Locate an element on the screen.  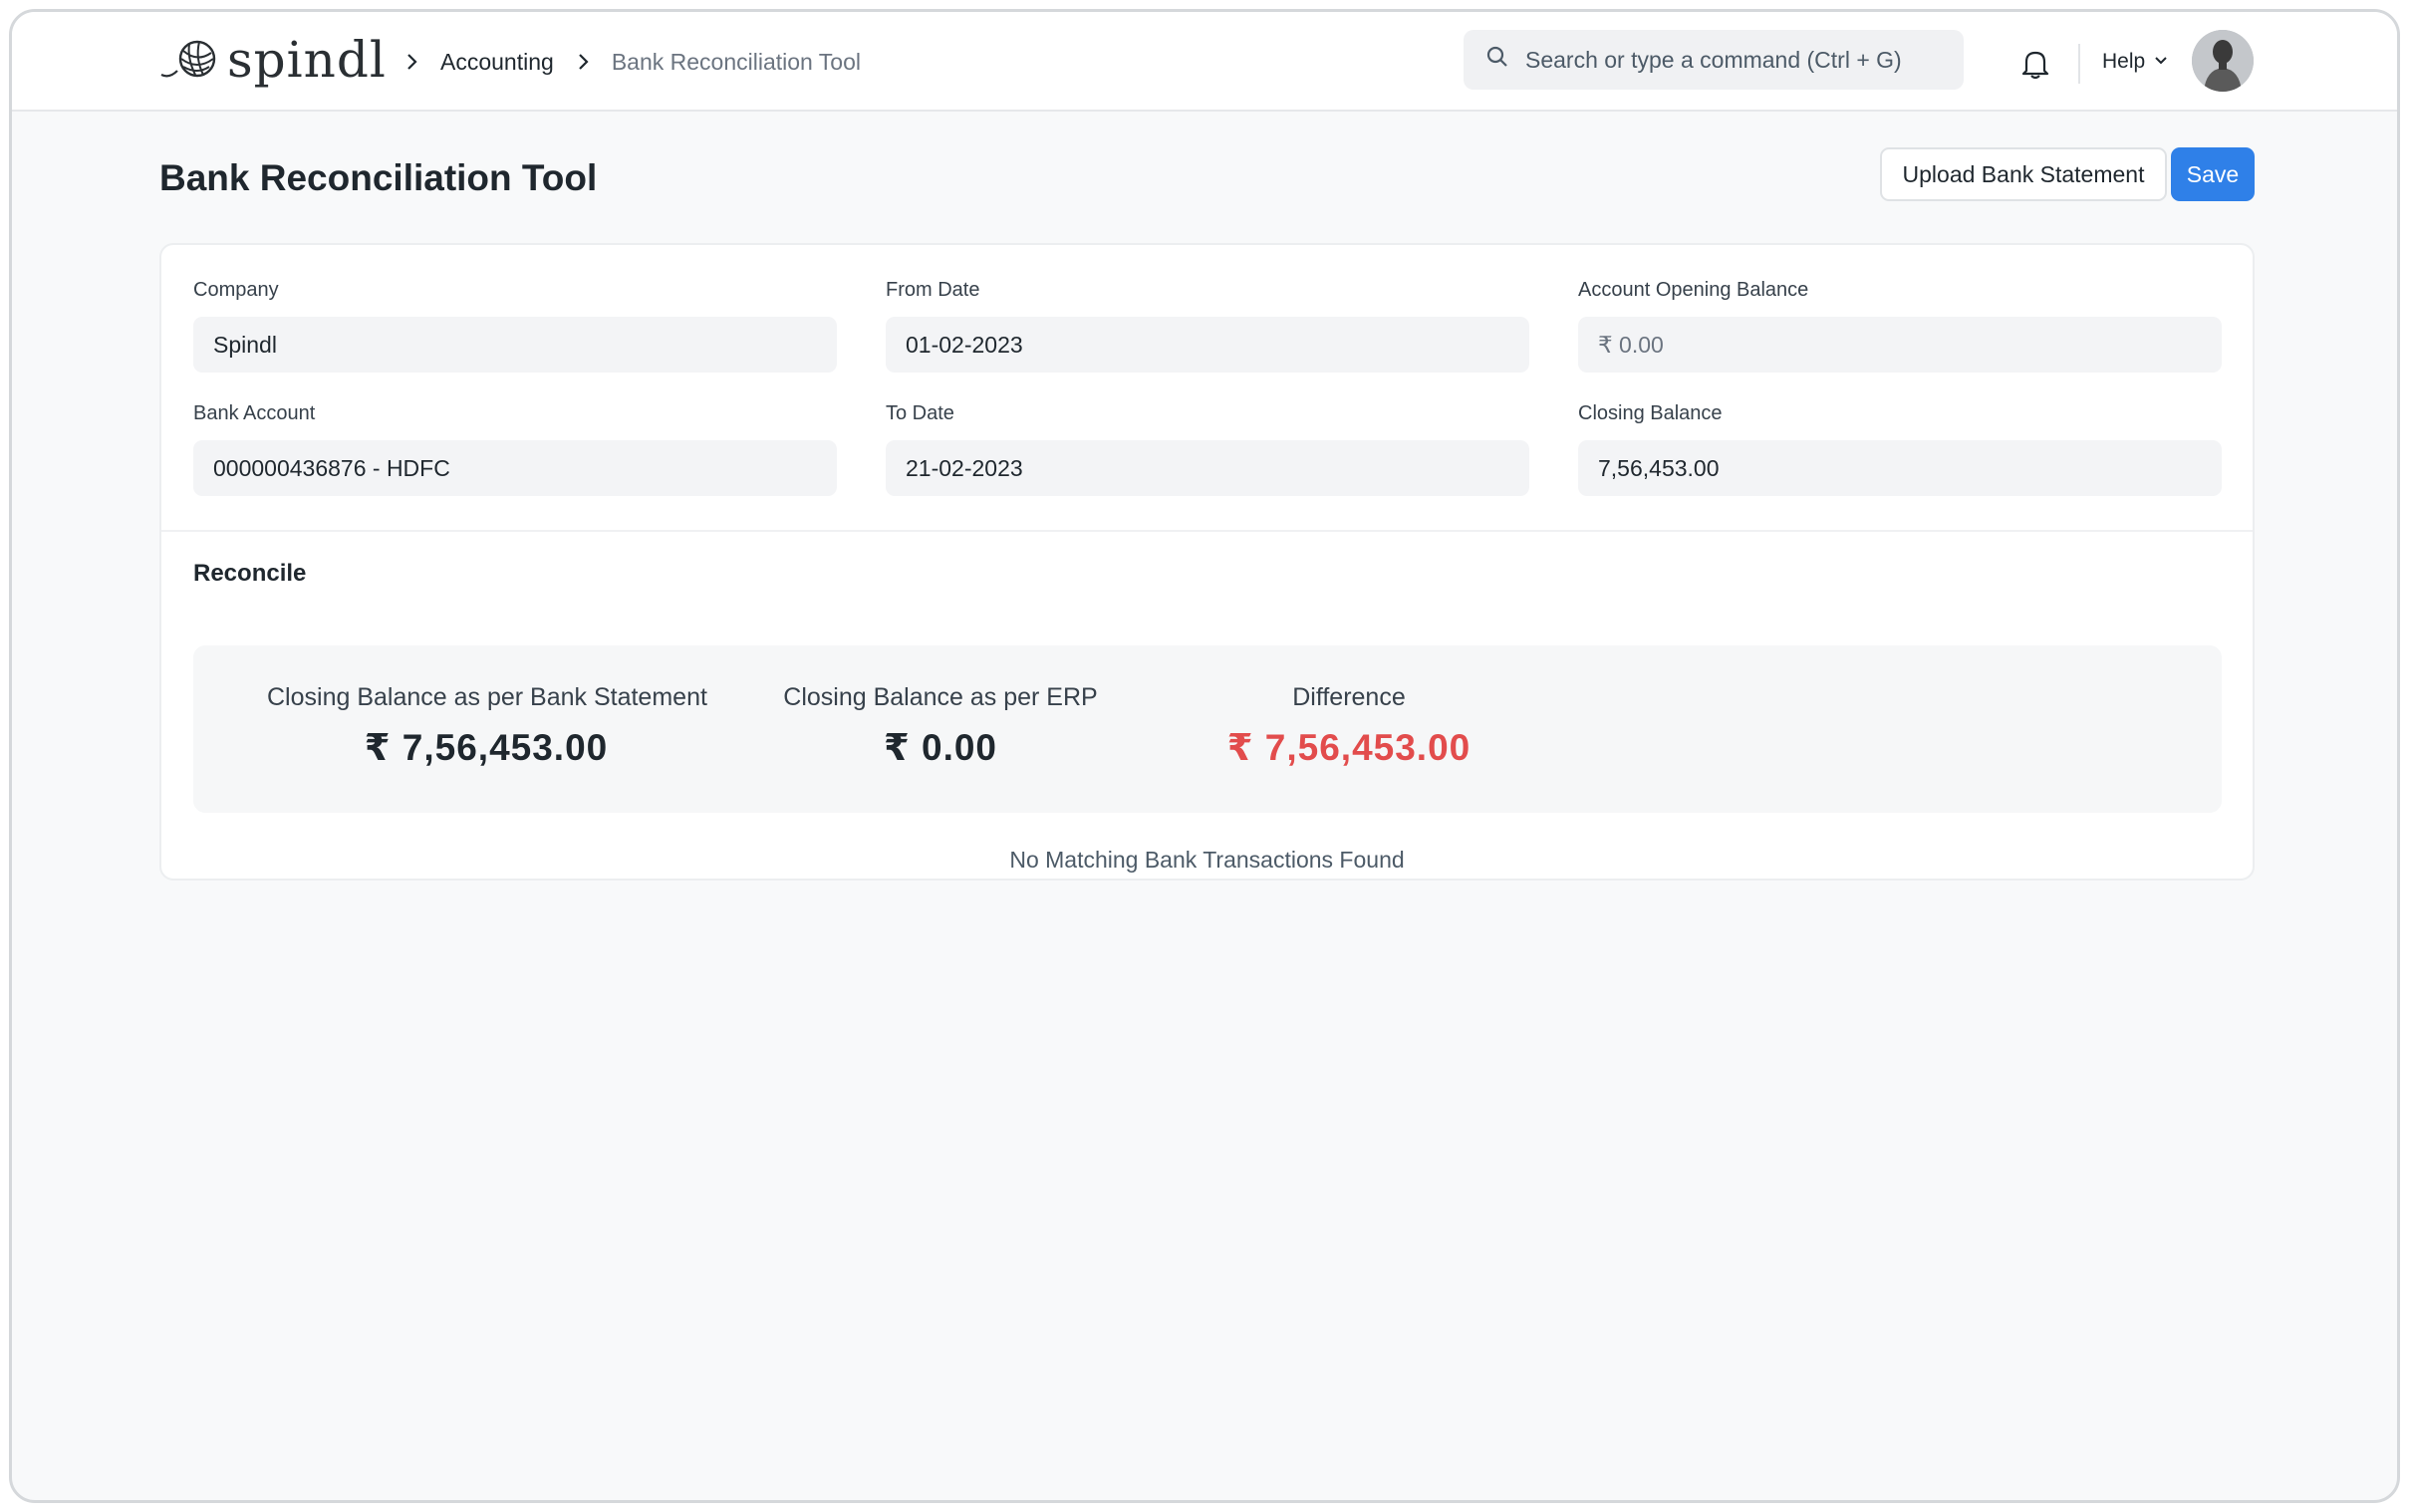
help-label: Help is located at coordinates (2124, 61).